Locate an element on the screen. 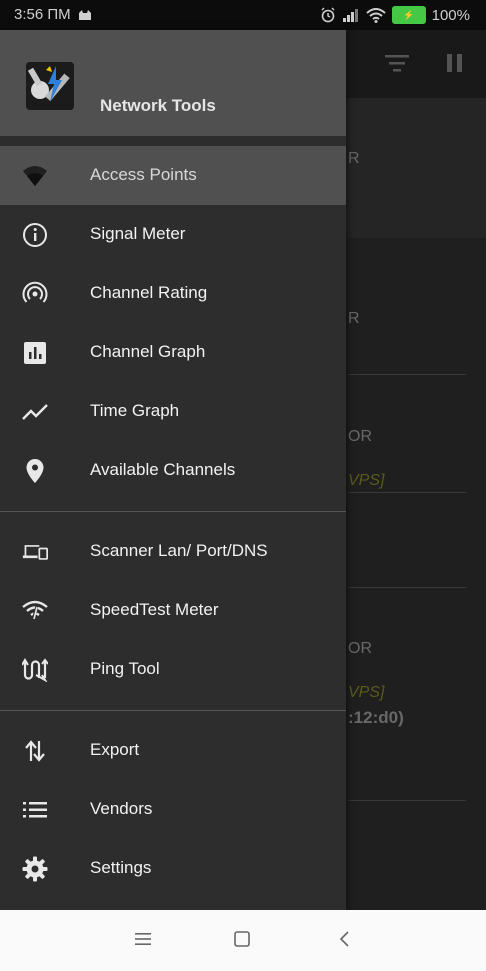 The image size is (486, 971). gear-icon is located at coordinates (35, 869).